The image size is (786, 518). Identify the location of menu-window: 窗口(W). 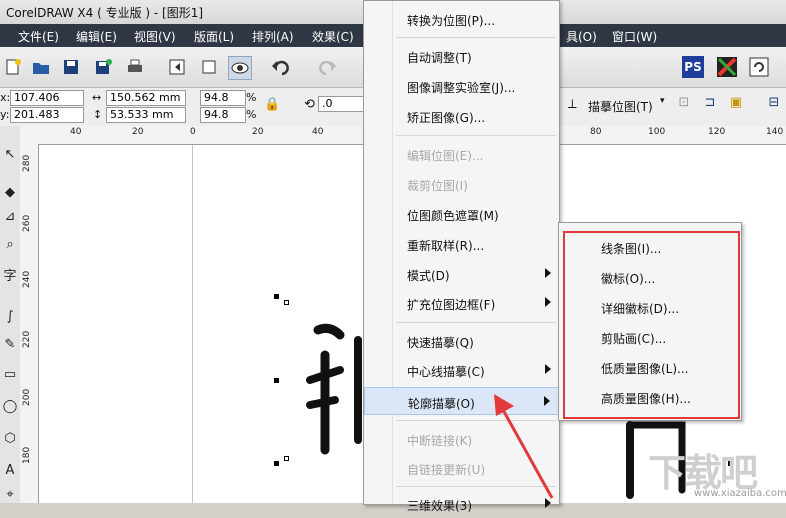
(634, 36).